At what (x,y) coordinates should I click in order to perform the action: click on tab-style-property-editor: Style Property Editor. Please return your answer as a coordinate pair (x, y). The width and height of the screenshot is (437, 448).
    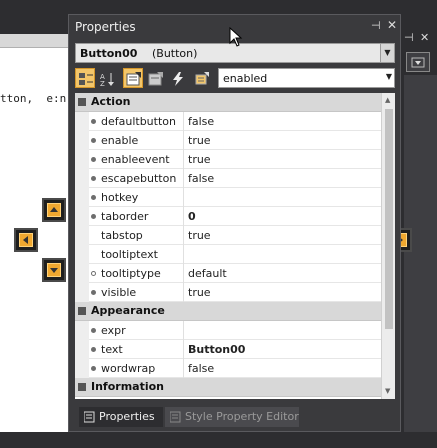
    Looking at the image, I should click on (232, 417).